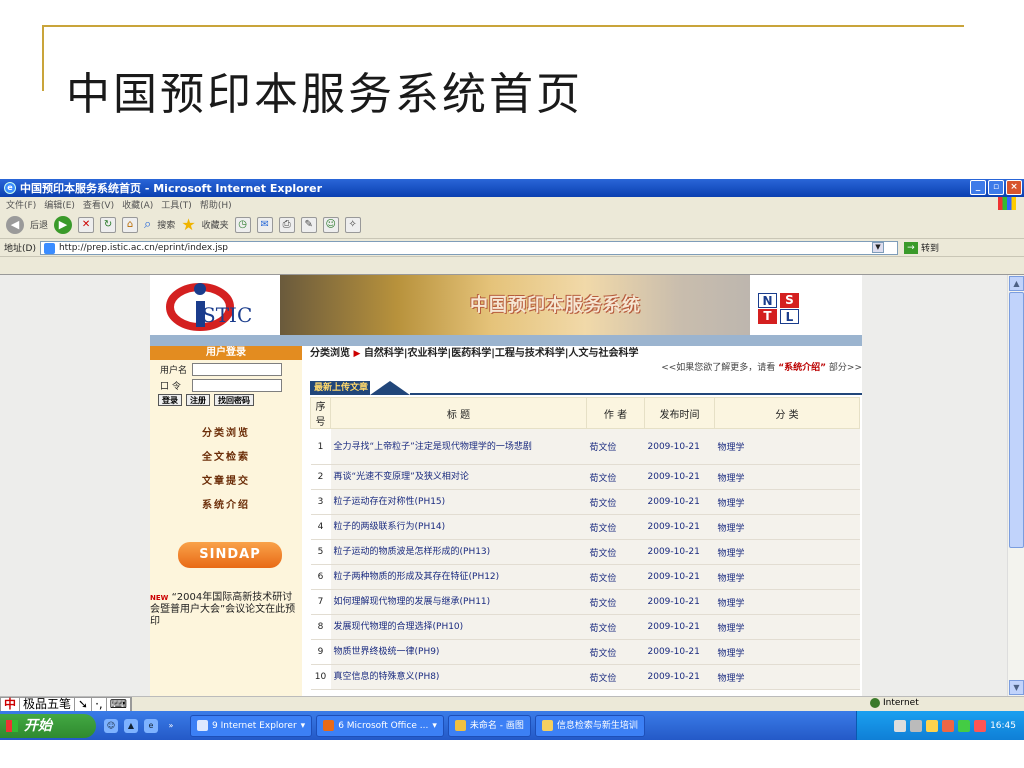 This screenshot has width=1024, height=768. I want to click on scroll-thumb, so click(1016, 420).